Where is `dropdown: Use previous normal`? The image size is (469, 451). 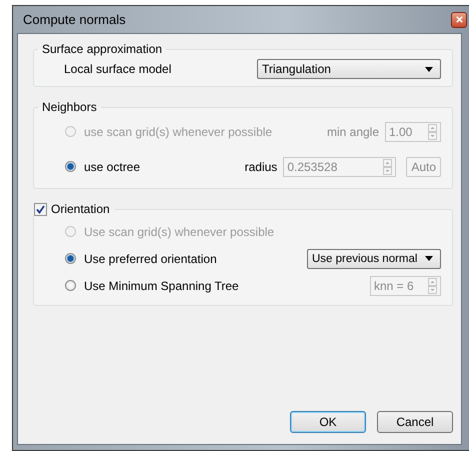
dropdown: Use previous normal is located at coordinates (374, 258).